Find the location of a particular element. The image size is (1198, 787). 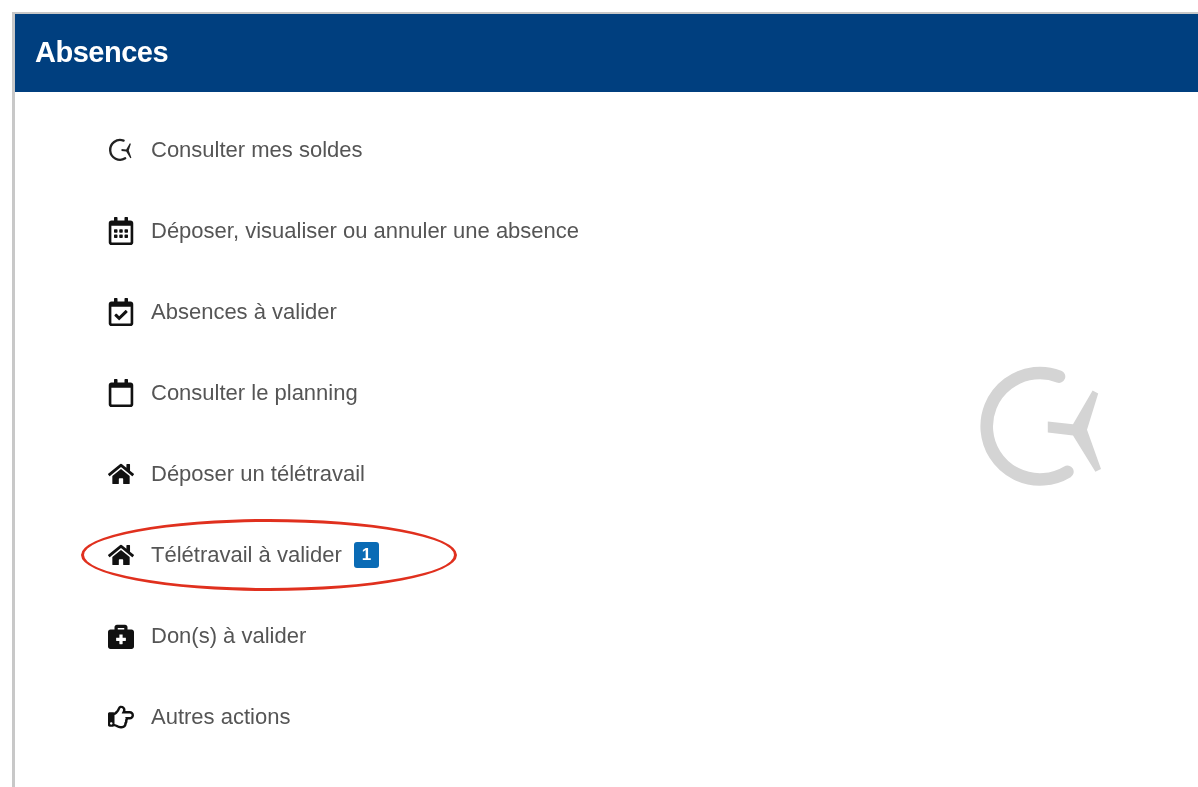

menu-link: Don(s) à valider is located at coordinates (229, 635).